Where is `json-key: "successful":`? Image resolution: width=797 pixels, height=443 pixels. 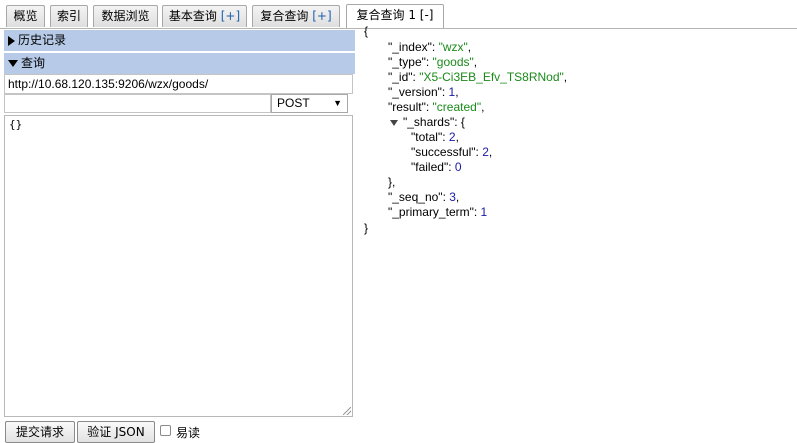 json-key: "successful": is located at coordinates (447, 152).